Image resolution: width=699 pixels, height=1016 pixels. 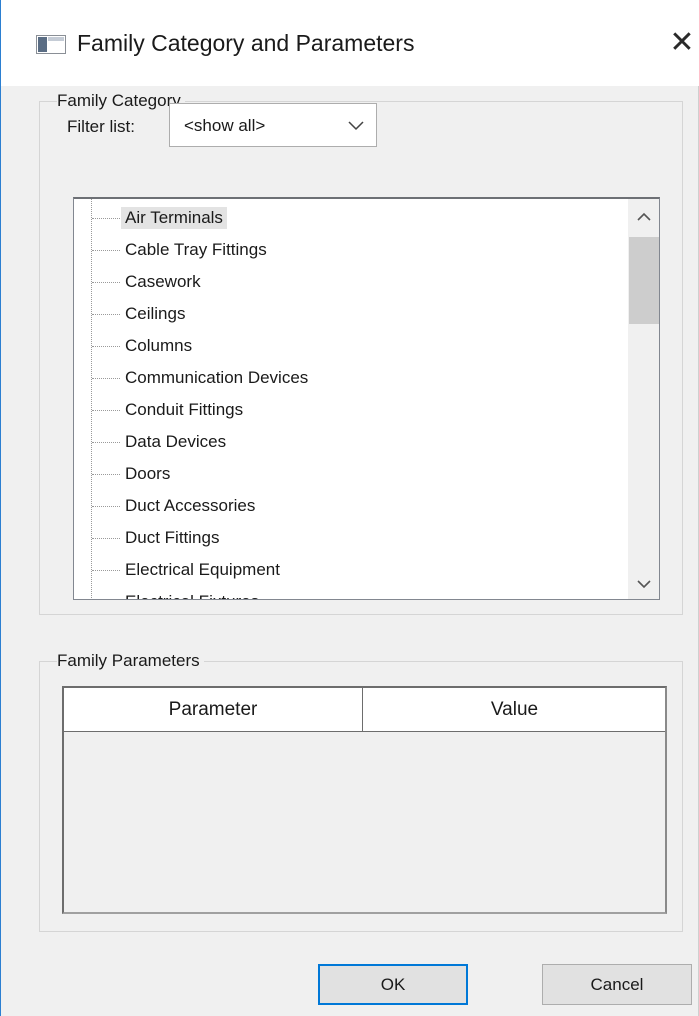 What do you see at coordinates (617, 984) in the screenshot?
I see `cancel-button: Cancel` at bounding box center [617, 984].